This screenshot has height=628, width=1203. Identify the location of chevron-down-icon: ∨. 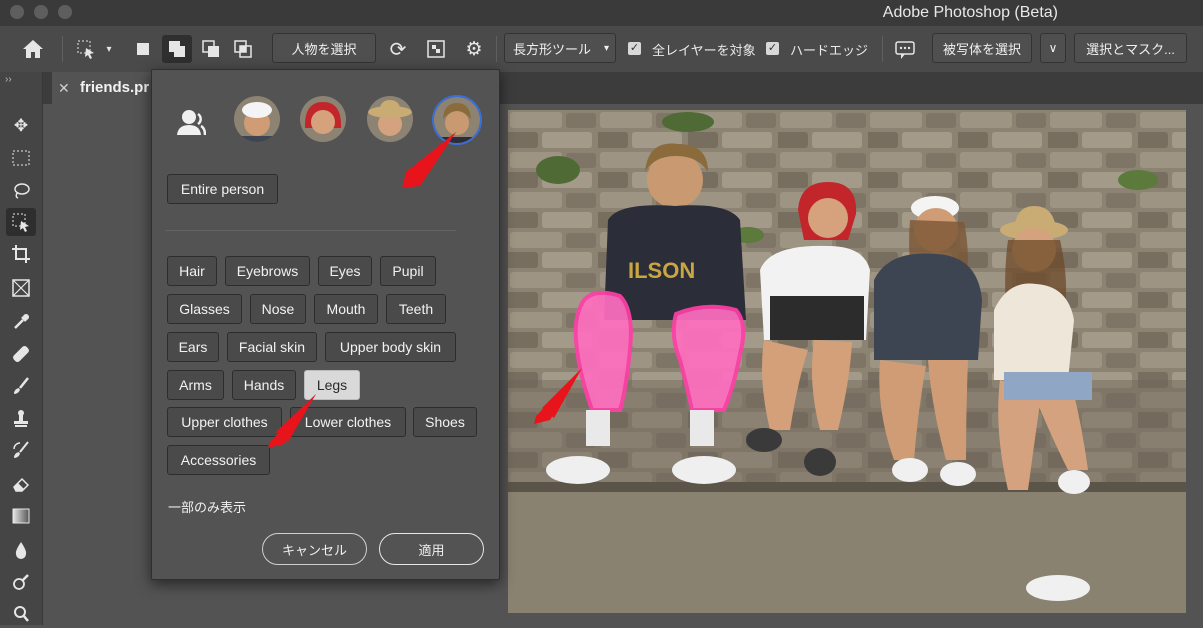
(1053, 48).